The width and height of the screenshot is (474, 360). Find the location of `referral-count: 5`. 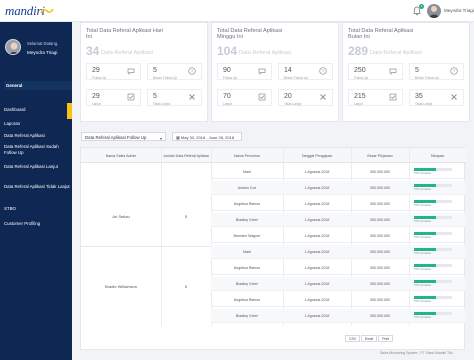

referral-count: 5 is located at coordinates (186, 286).